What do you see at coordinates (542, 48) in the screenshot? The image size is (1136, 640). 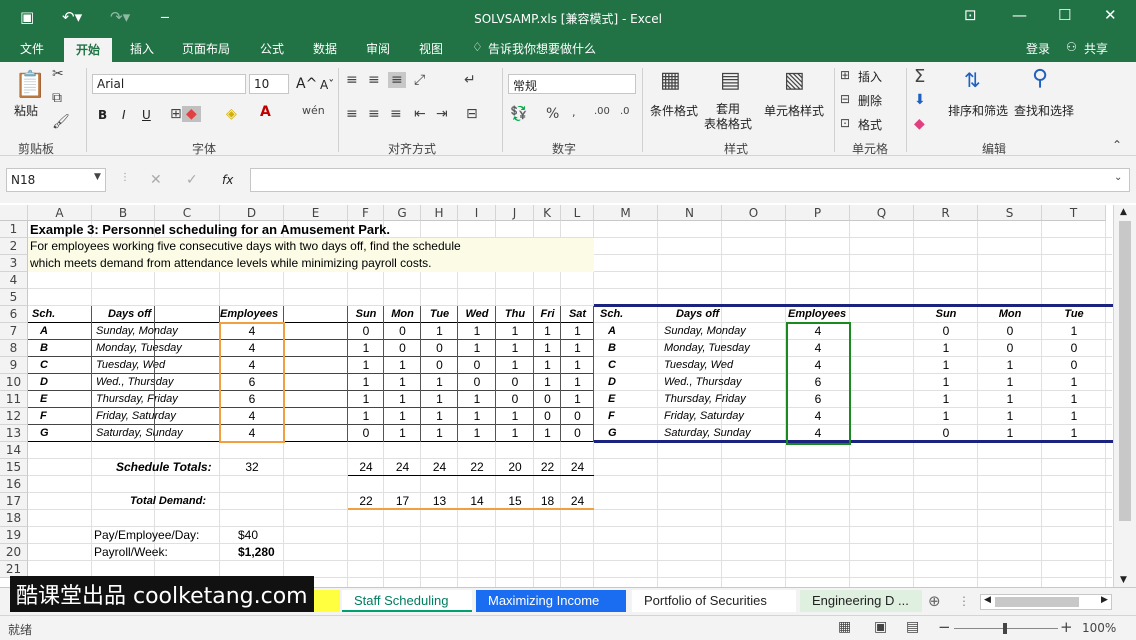 I see `tell-me-input: 告诉我你想要做什么` at bounding box center [542, 48].